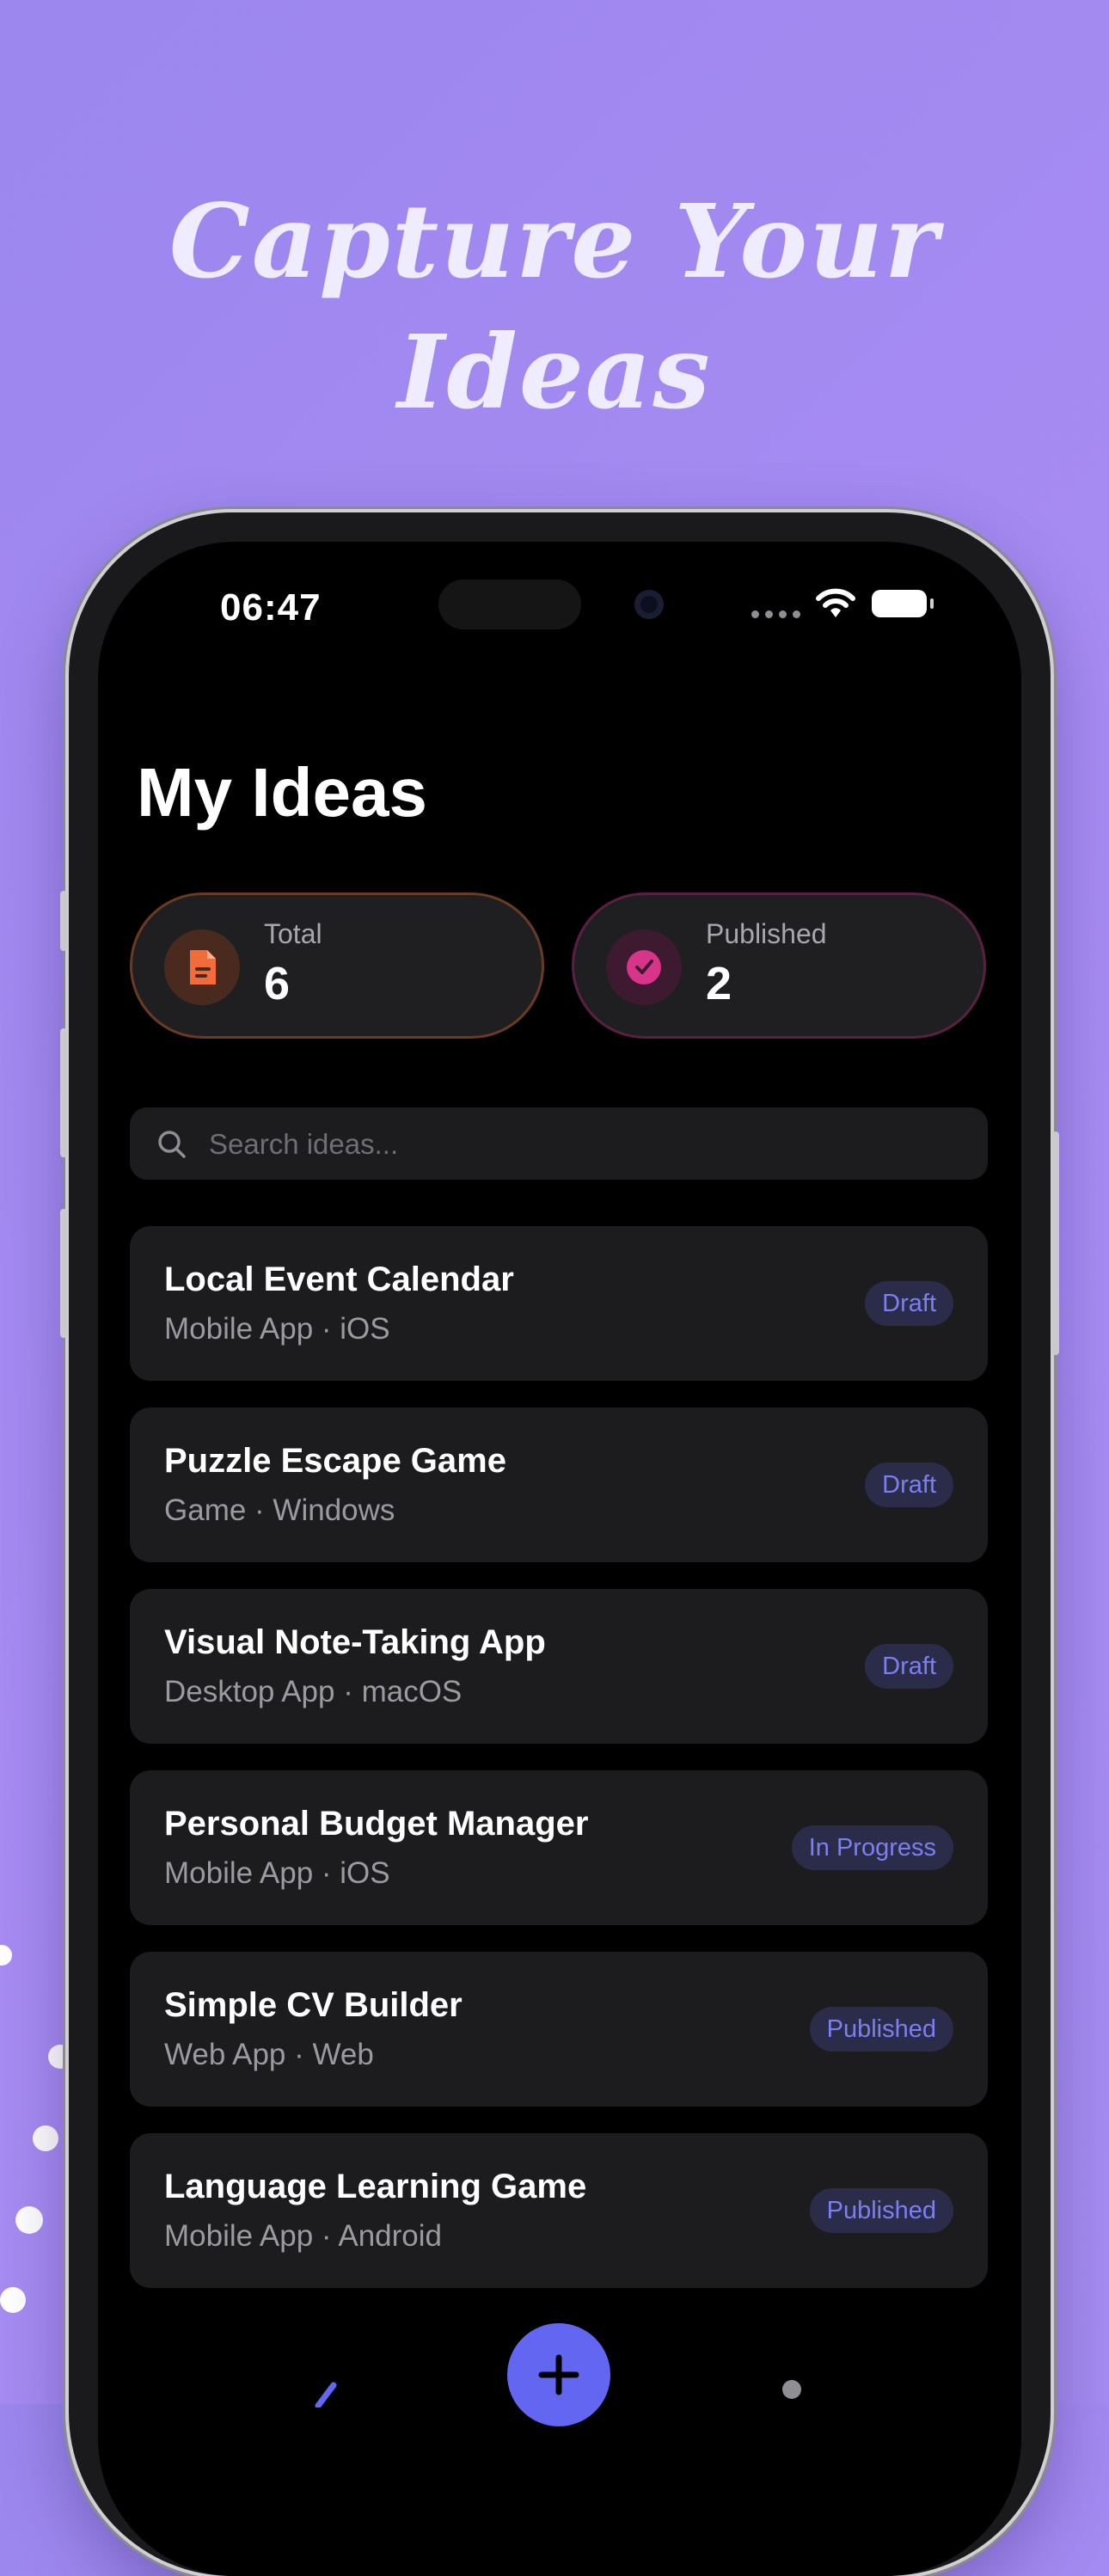 Image resolution: width=1109 pixels, height=2576 pixels. I want to click on document-icon, so click(202, 967).